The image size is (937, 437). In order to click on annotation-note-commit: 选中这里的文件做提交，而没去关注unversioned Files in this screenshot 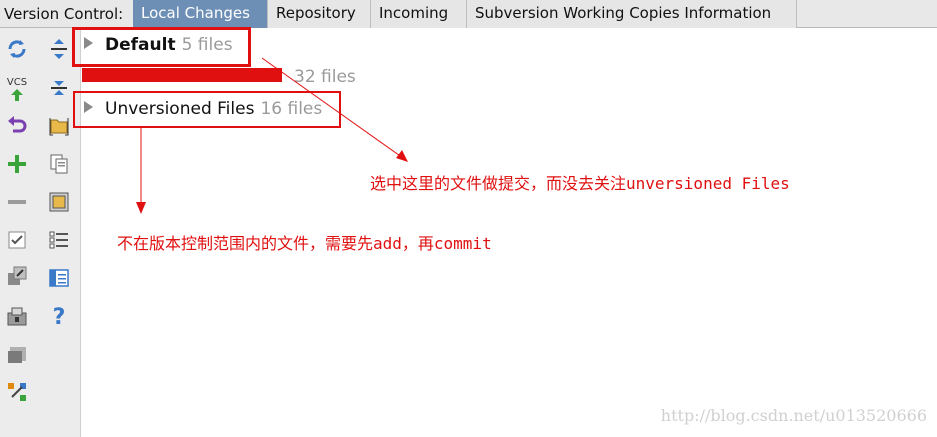, I will do `click(580, 183)`.